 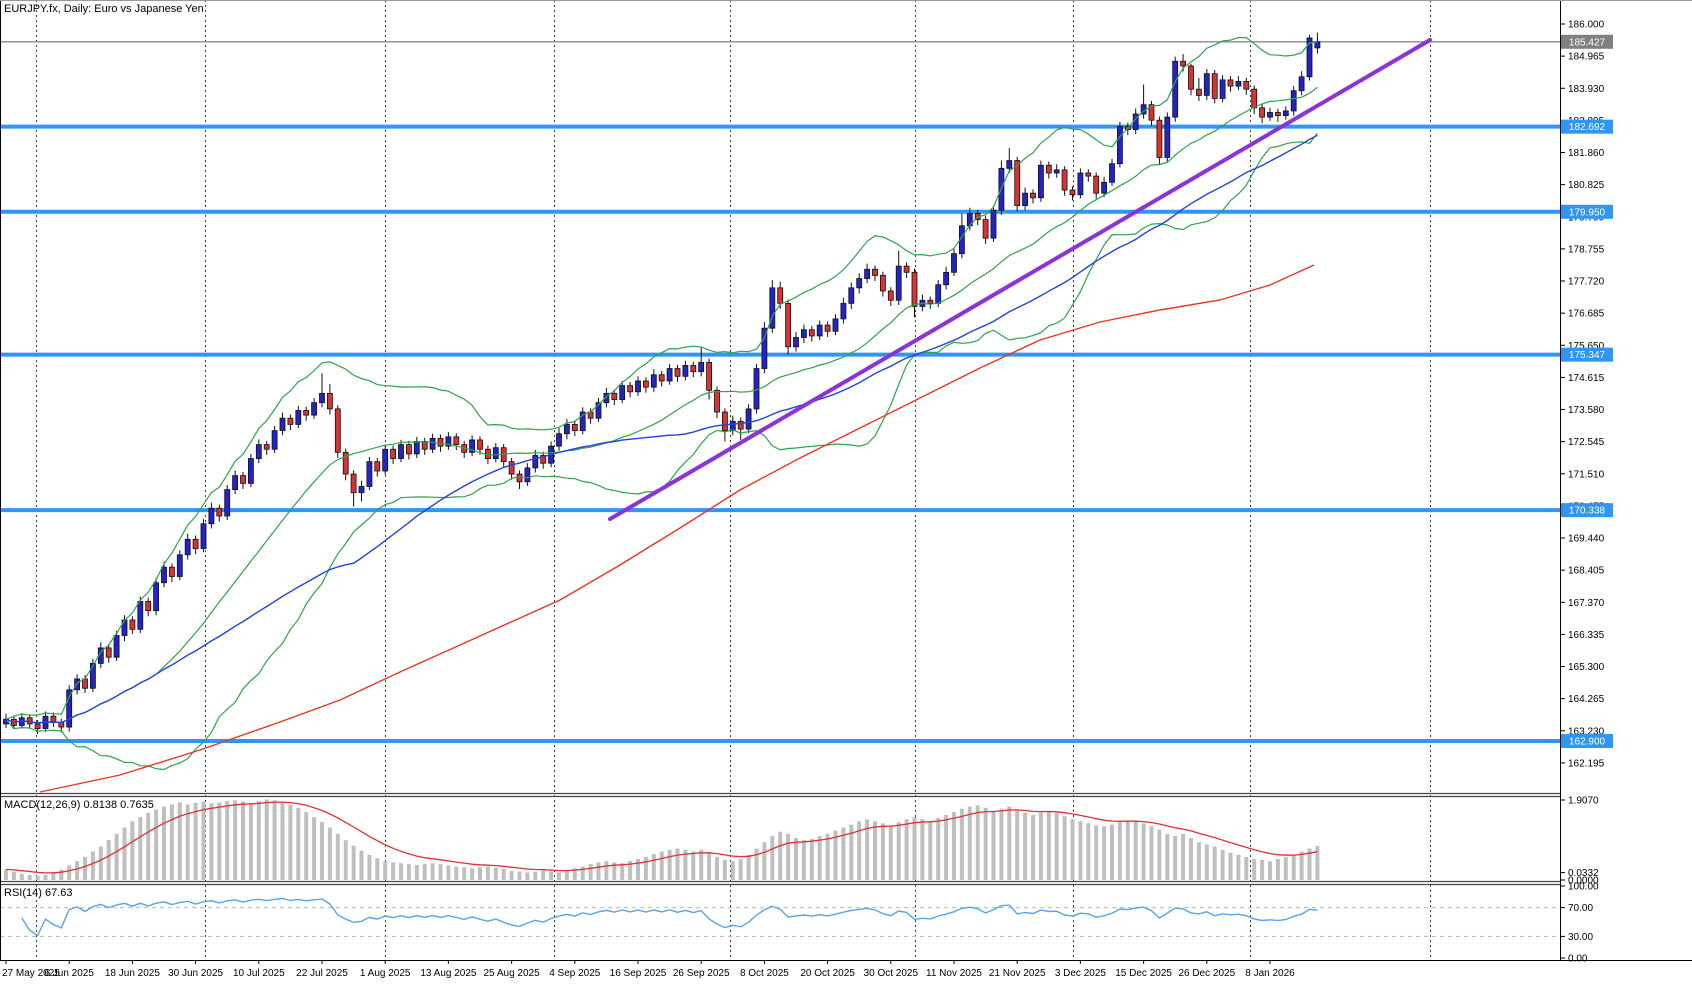 What do you see at coordinates (1580, 908) in the screenshot?
I see `rsi-axis-label: 70.00` at bounding box center [1580, 908].